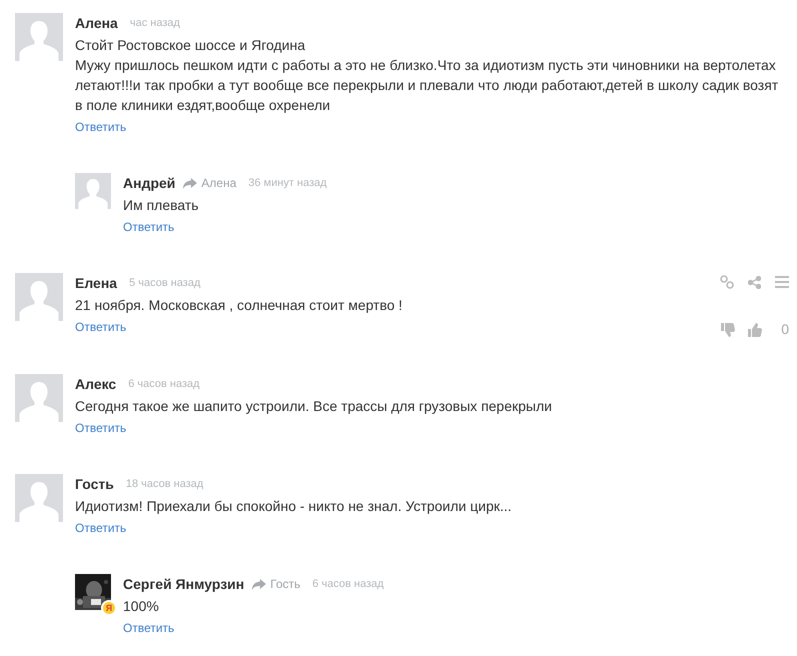 The width and height of the screenshot is (797, 656). Describe the element at coordinates (155, 23) in the screenshot. I see `comment-time: час назад` at that location.